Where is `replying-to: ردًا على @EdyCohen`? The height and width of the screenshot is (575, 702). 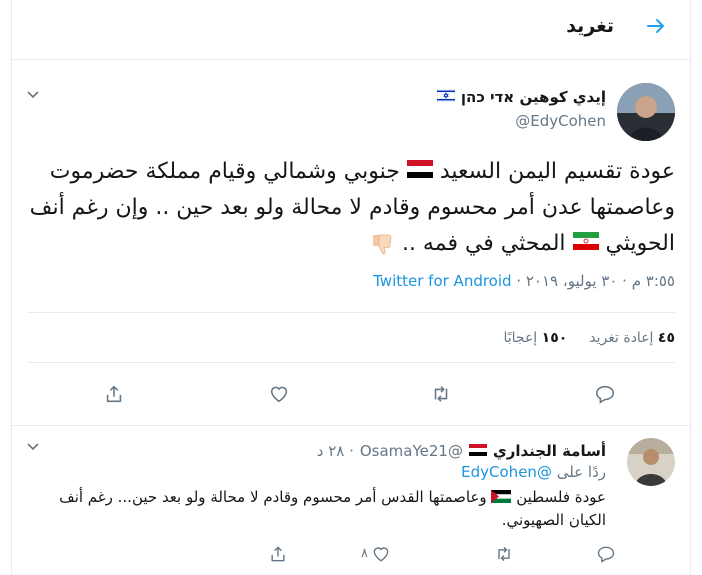
replying-to: ردًا على @EdyCohen is located at coordinates (533, 472).